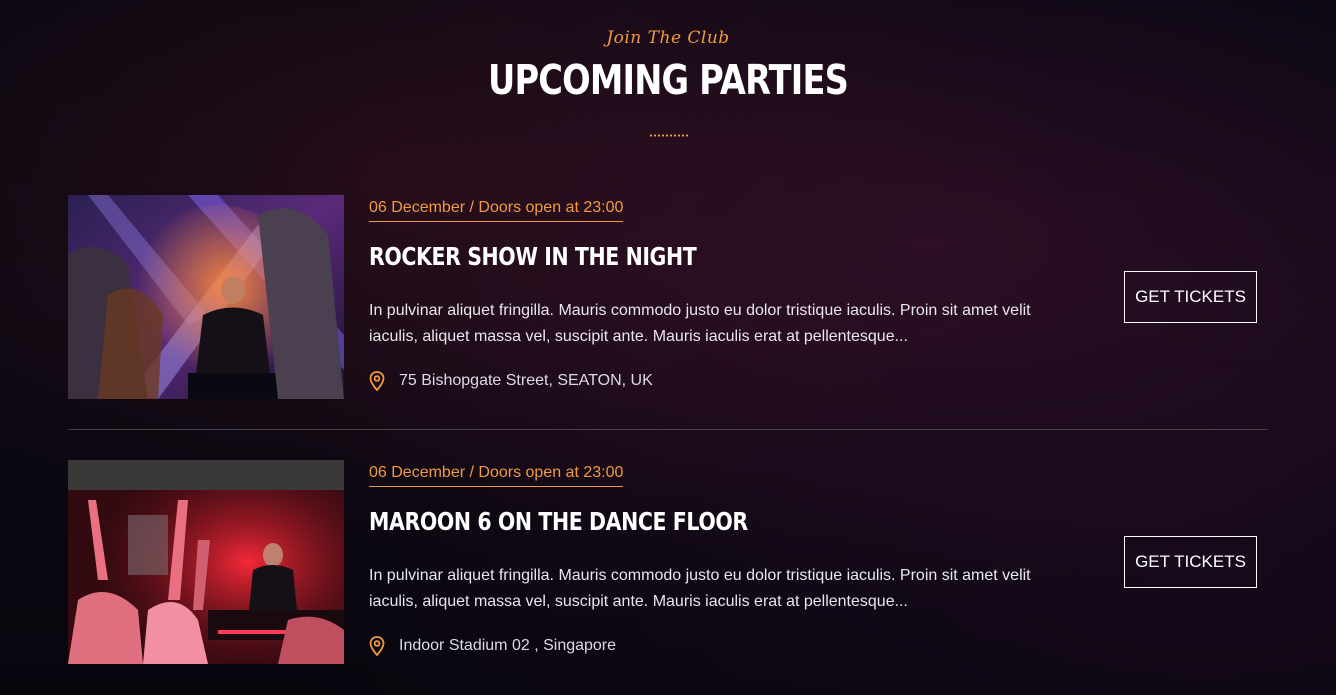  I want to click on section-subtitle: Join The Club, so click(668, 38).